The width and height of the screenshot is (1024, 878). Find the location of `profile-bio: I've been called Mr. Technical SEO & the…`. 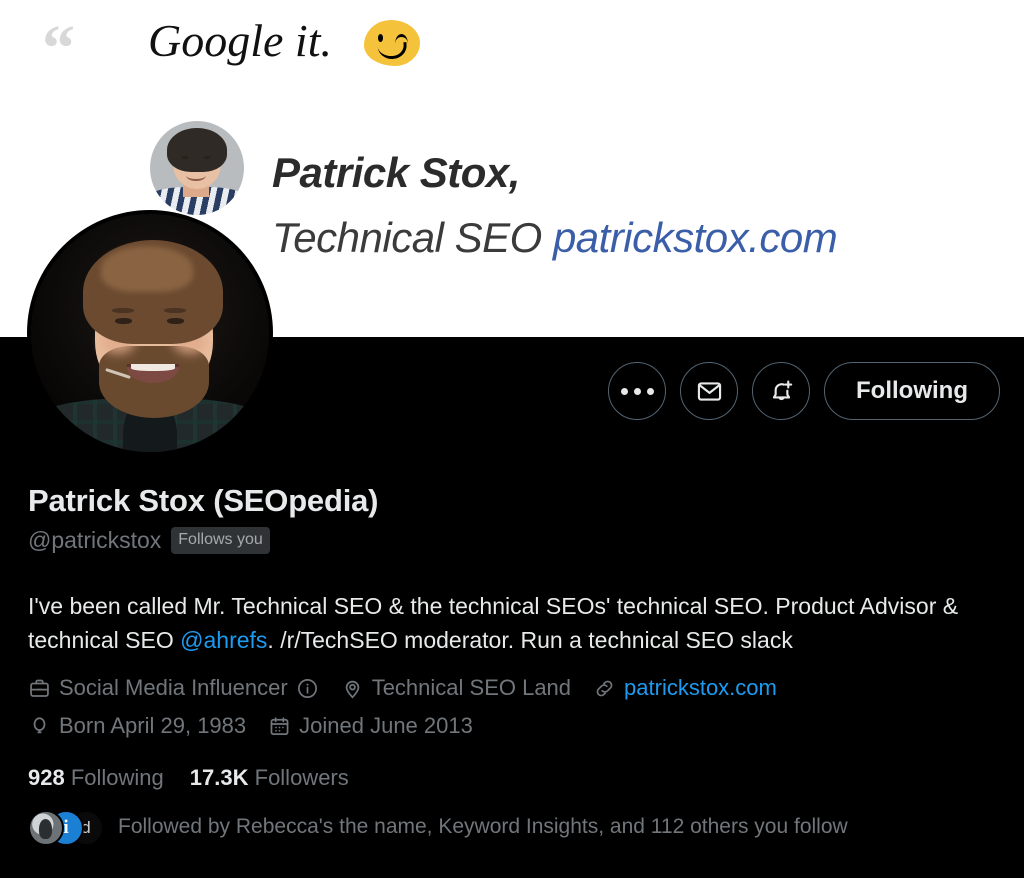

profile-bio: I've been called Mr. Technical SEO & the… is located at coordinates (514, 623).